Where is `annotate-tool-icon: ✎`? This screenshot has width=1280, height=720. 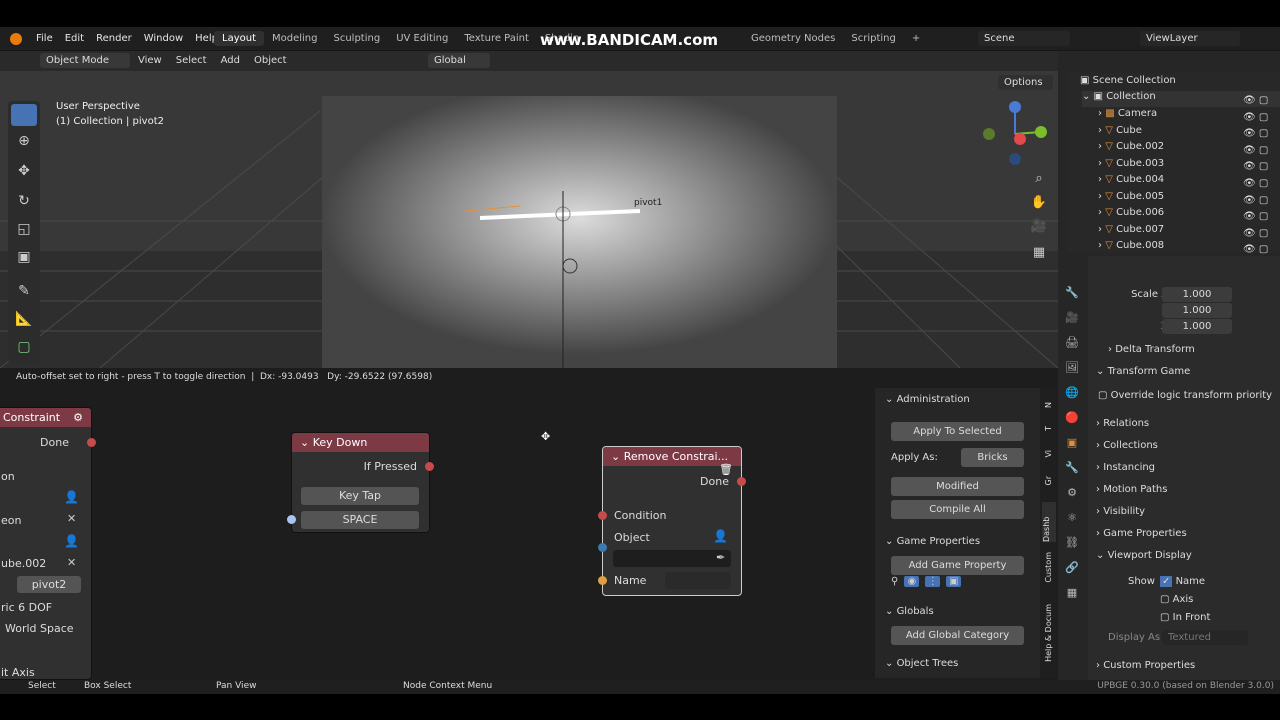
annotate-tool-icon: ✎ is located at coordinates (24, 291).